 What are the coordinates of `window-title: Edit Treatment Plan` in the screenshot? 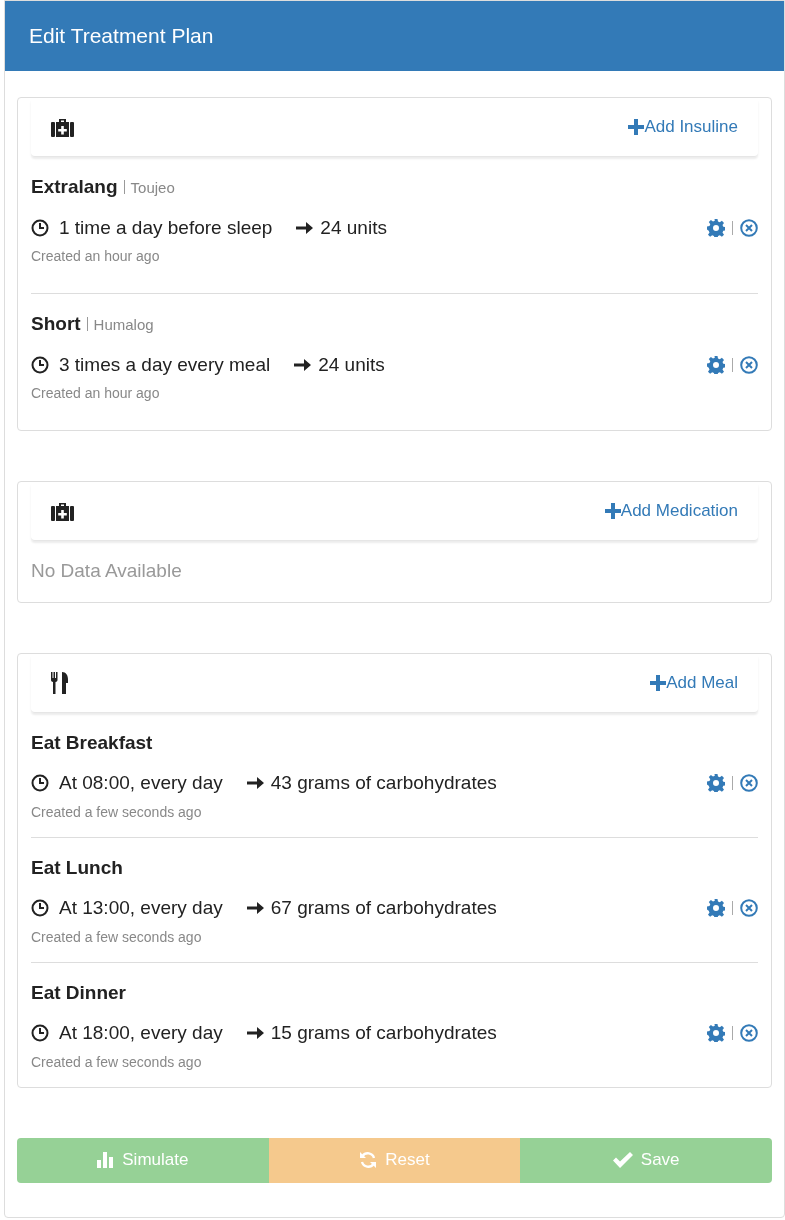 It's located at (121, 36).